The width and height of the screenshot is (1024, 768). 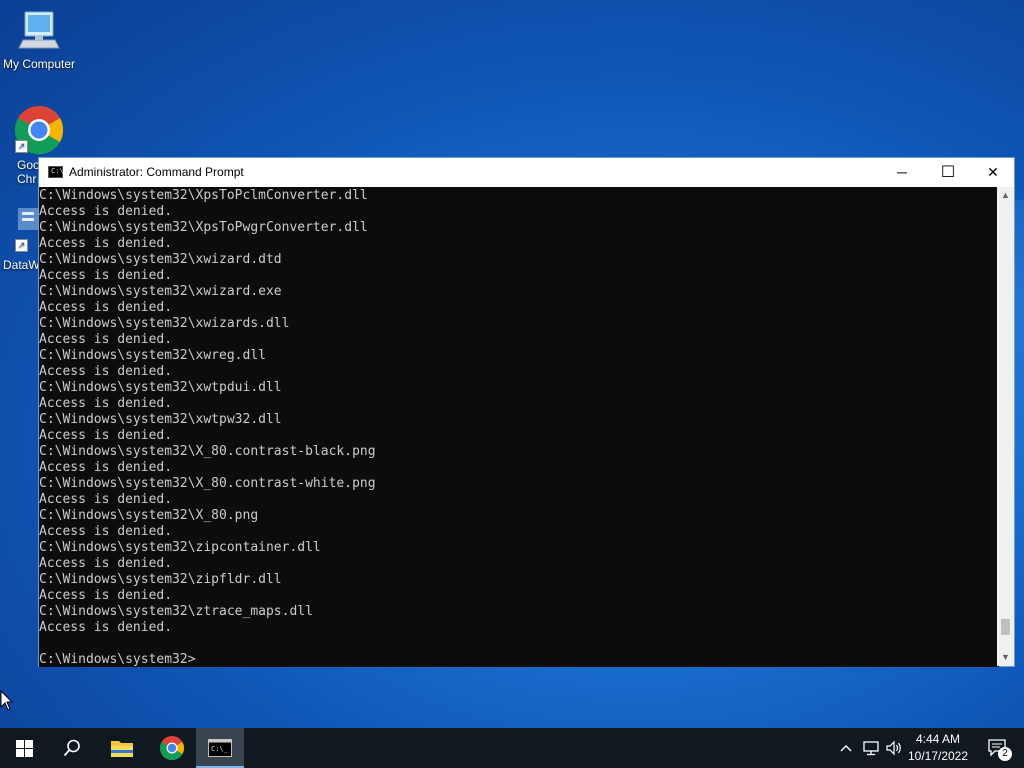 I want to click on console-line: C:\Windows\system32\xwtpdui.dll, so click(x=160, y=387).